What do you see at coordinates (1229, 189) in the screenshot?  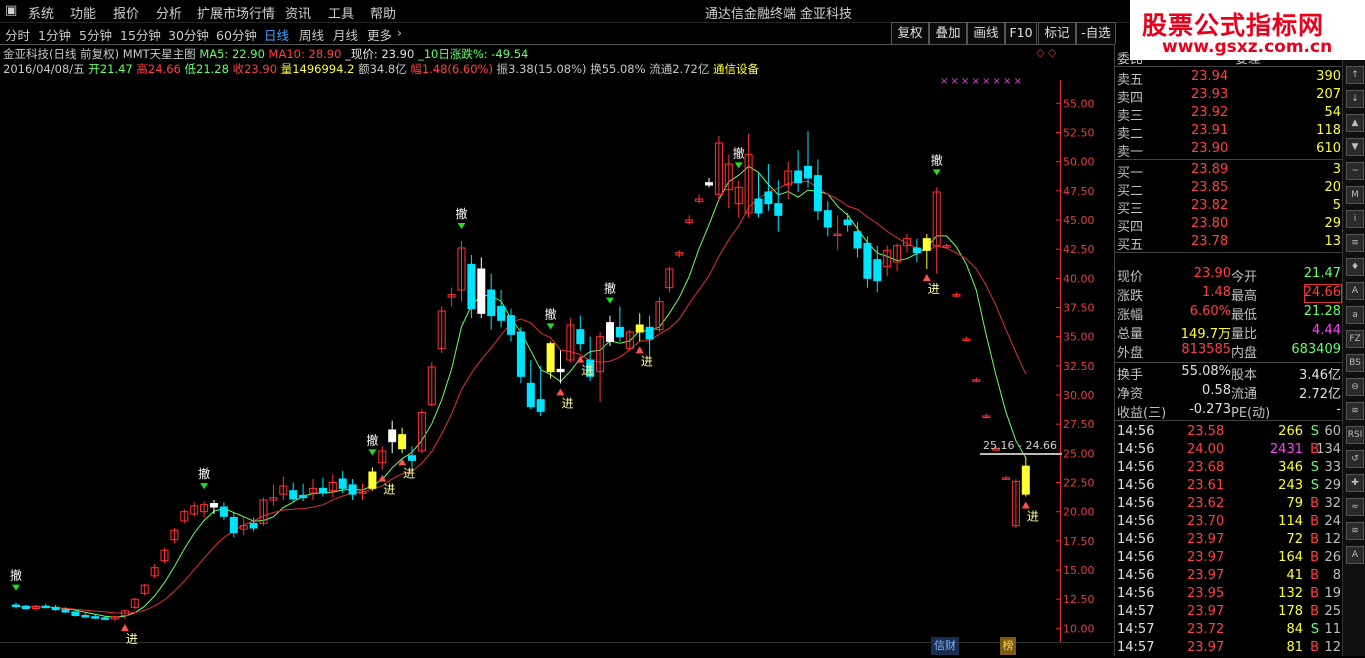 I see `bid-row: 买二 23.85 20` at bounding box center [1229, 189].